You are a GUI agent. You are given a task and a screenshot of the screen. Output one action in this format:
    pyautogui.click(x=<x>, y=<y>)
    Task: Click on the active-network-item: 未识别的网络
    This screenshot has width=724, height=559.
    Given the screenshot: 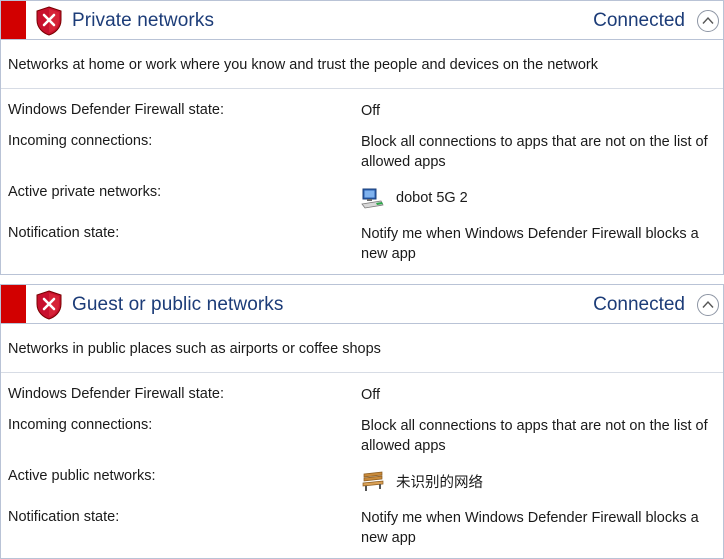 What is the action you would take?
    pyautogui.click(x=422, y=481)
    